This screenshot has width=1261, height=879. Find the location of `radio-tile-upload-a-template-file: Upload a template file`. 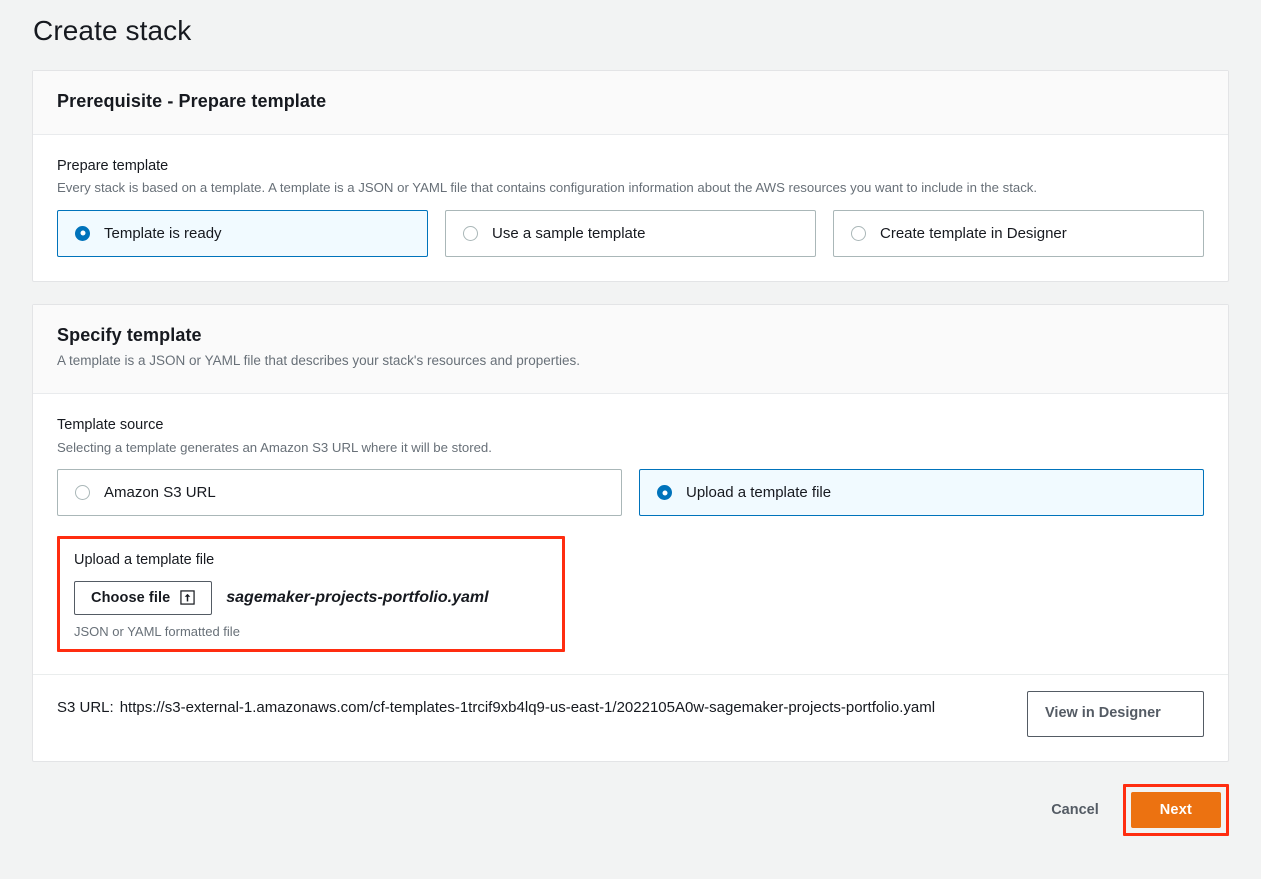

radio-tile-upload-a-template-file: Upload a template file is located at coordinates (921, 493).